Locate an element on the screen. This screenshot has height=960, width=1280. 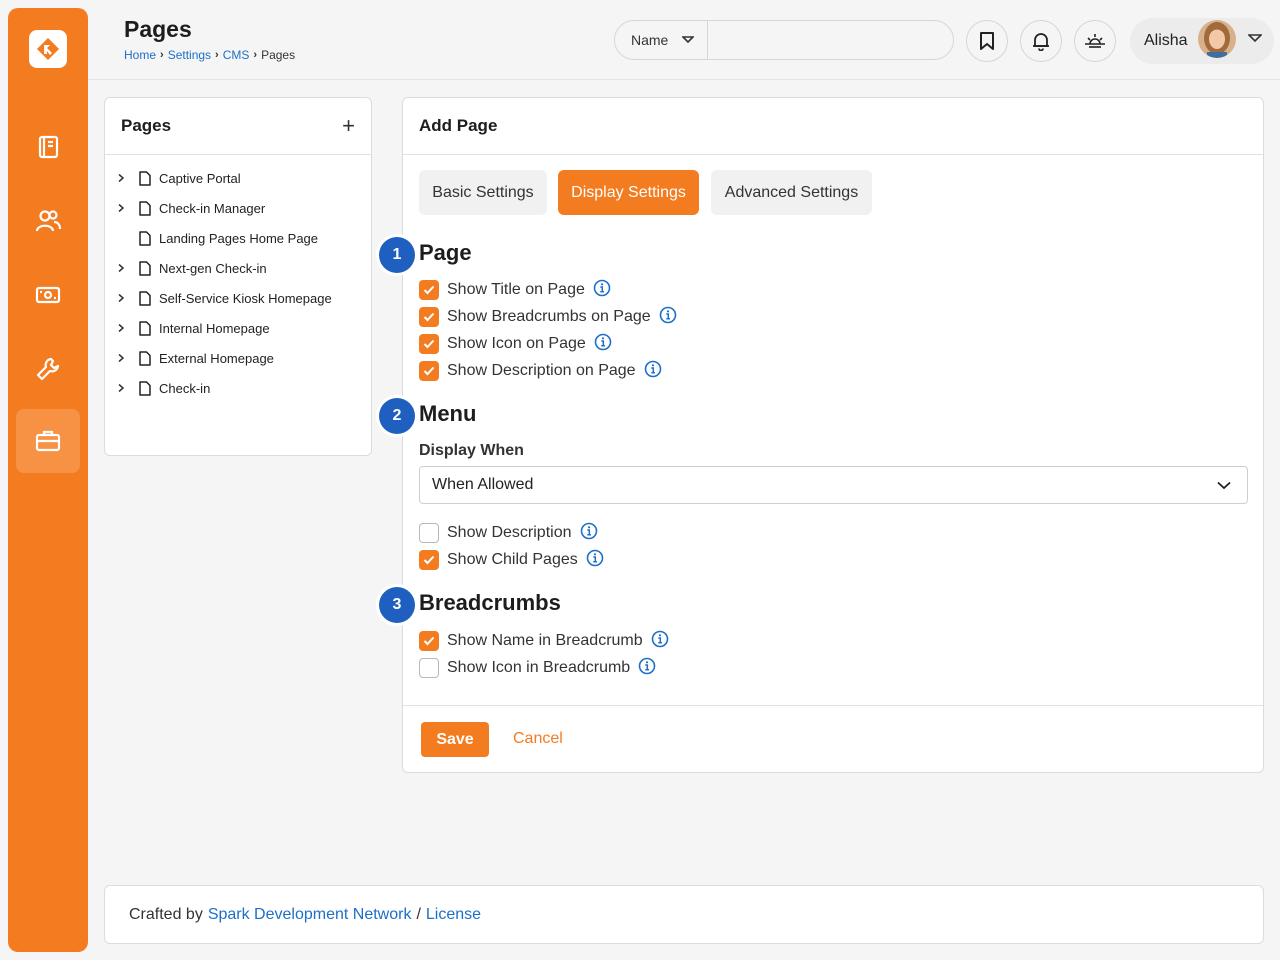
notifications-button is located at coordinates (1041, 41).